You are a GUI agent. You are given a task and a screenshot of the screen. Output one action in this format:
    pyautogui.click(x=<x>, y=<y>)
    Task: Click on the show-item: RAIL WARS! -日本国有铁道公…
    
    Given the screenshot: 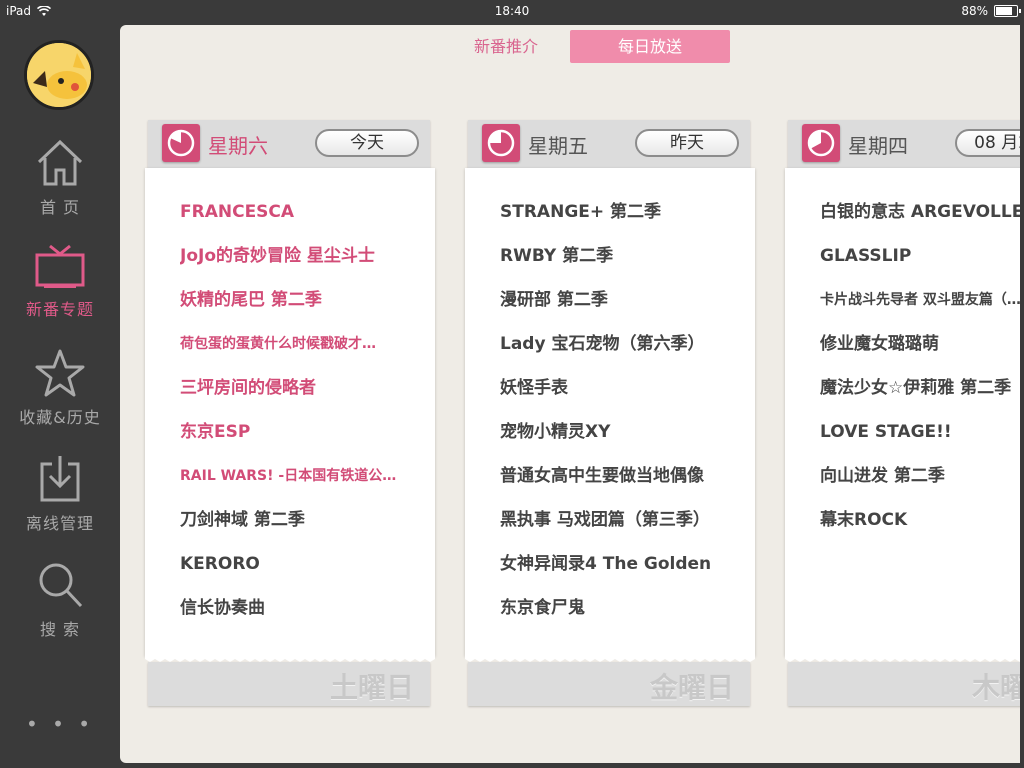 What is the action you would take?
    pyautogui.click(x=300, y=476)
    